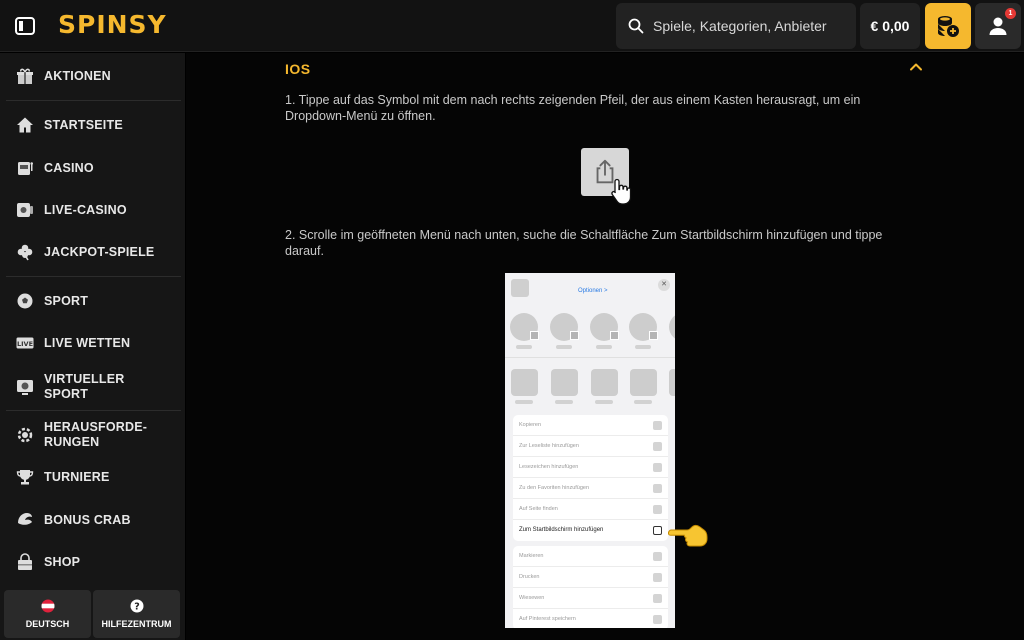  What do you see at coordinates (590, 577) in the screenshot?
I see `action-row: Drucken` at bounding box center [590, 577].